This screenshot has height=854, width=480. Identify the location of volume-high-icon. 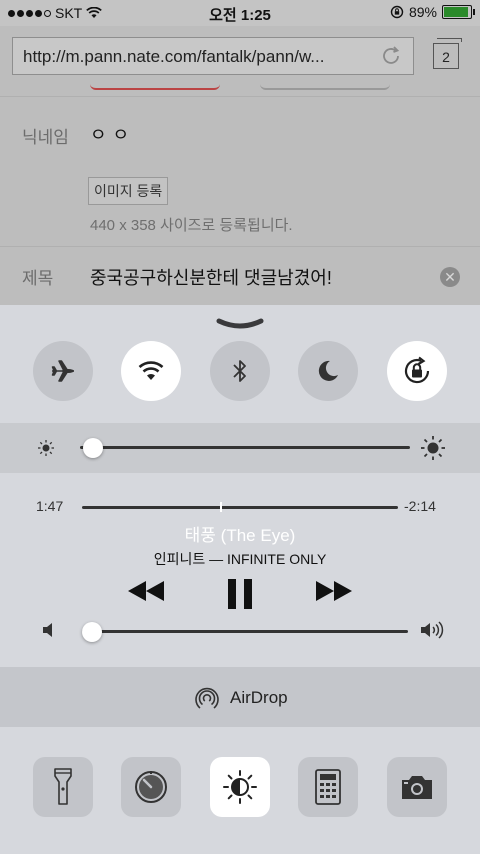
(432, 630).